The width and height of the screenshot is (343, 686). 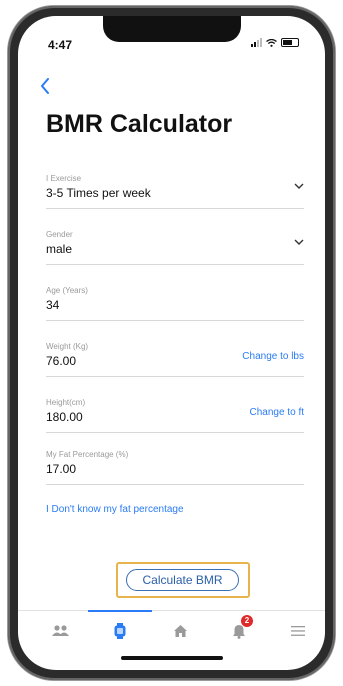 What do you see at coordinates (67, 346) in the screenshot?
I see `weight-label: Weight (Kg)` at bounding box center [67, 346].